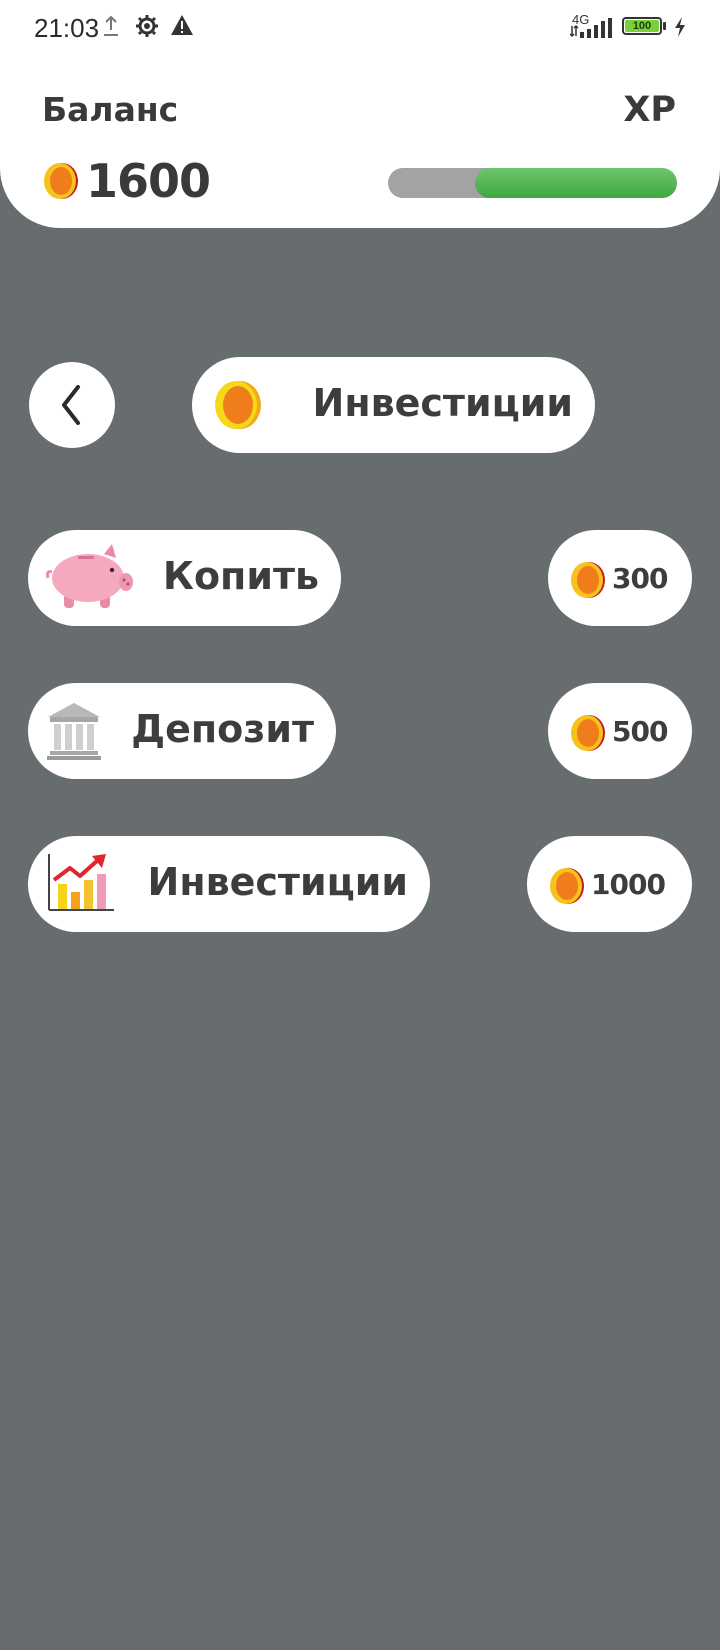 This screenshot has height=1650, width=720. I want to click on piggy-bank-icon, so click(90, 579).